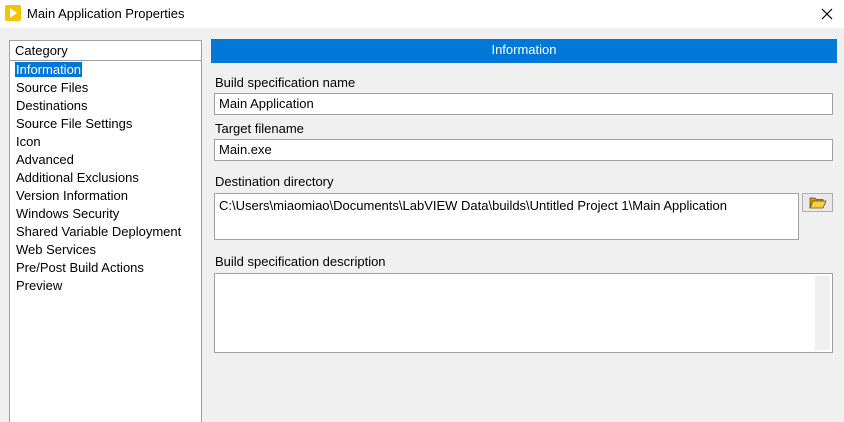 The image size is (844, 422). Describe the element at coordinates (105, 106) in the screenshot. I see `category-item-destinations: Destinations` at that location.